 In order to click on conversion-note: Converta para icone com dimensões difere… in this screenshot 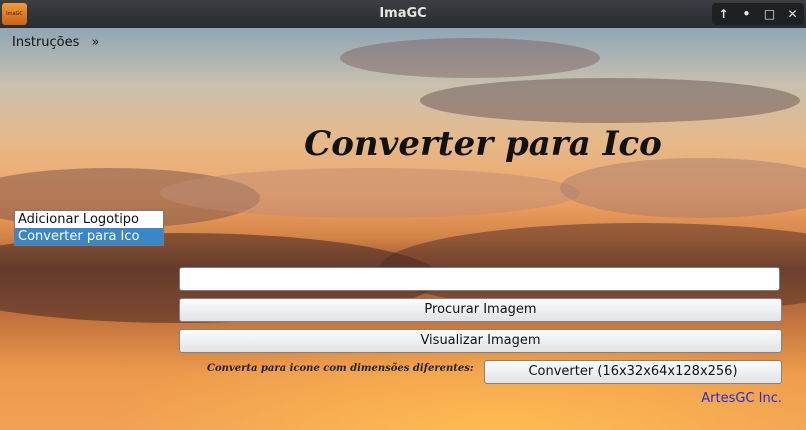, I will do `click(340, 368)`.